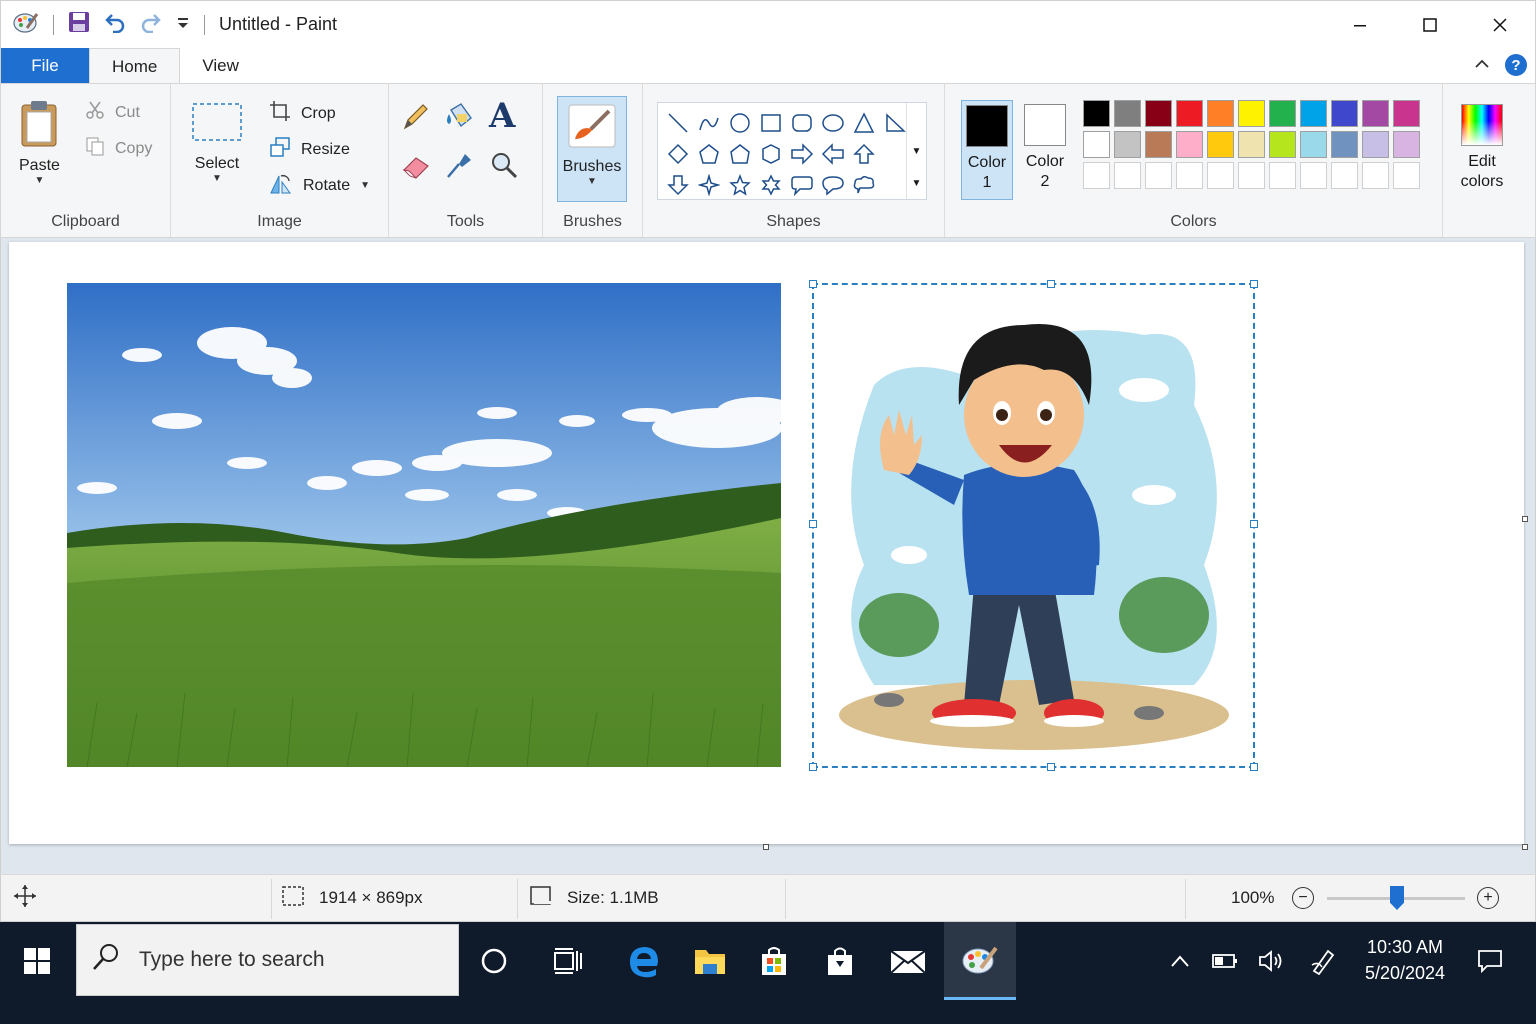 This screenshot has height=1024, width=1536. What do you see at coordinates (112, 112) in the screenshot?
I see `cut-button: Cut` at bounding box center [112, 112].